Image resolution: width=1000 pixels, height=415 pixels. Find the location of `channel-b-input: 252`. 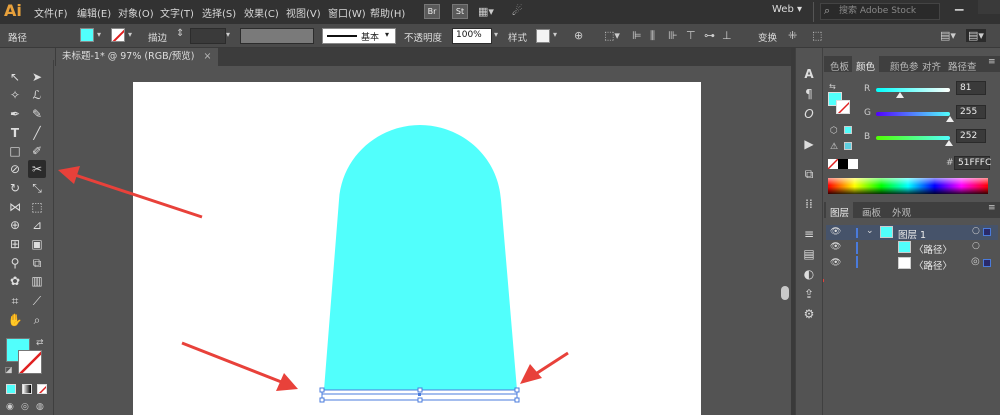

channel-b-input: 252 is located at coordinates (971, 136).